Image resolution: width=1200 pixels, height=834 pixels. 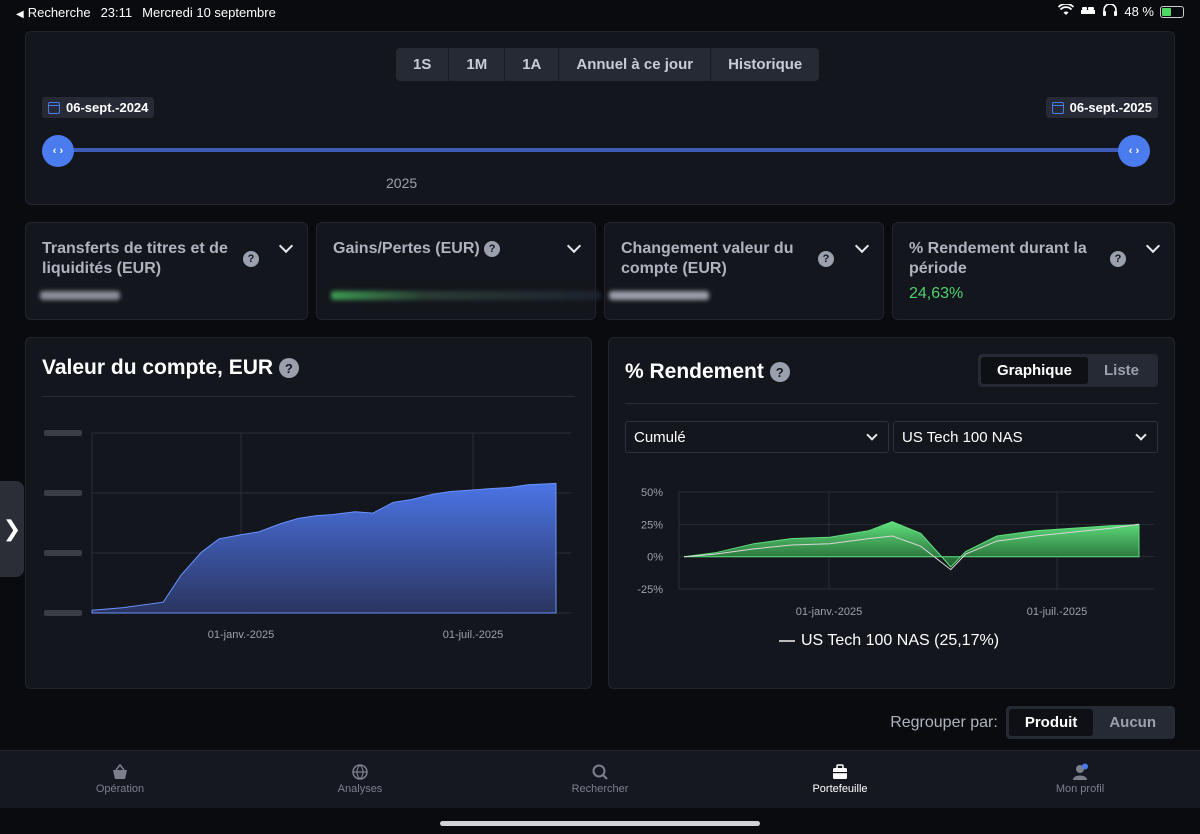 I want to click on tab-search: Rechercher, so click(x=600, y=779).